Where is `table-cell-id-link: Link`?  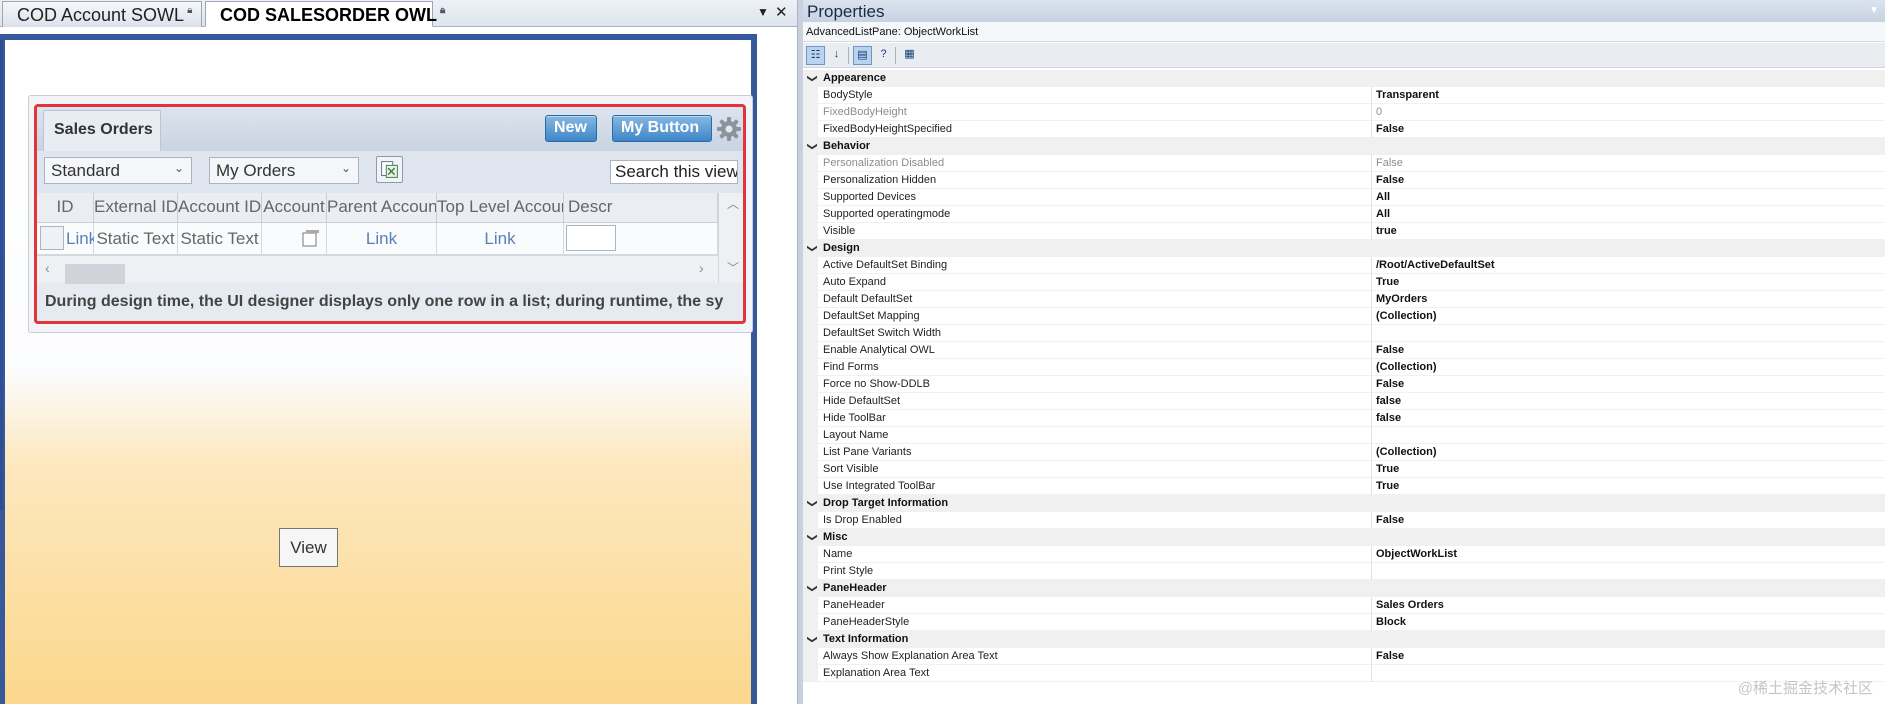
table-cell-id-link: Link is located at coordinates (81, 239).